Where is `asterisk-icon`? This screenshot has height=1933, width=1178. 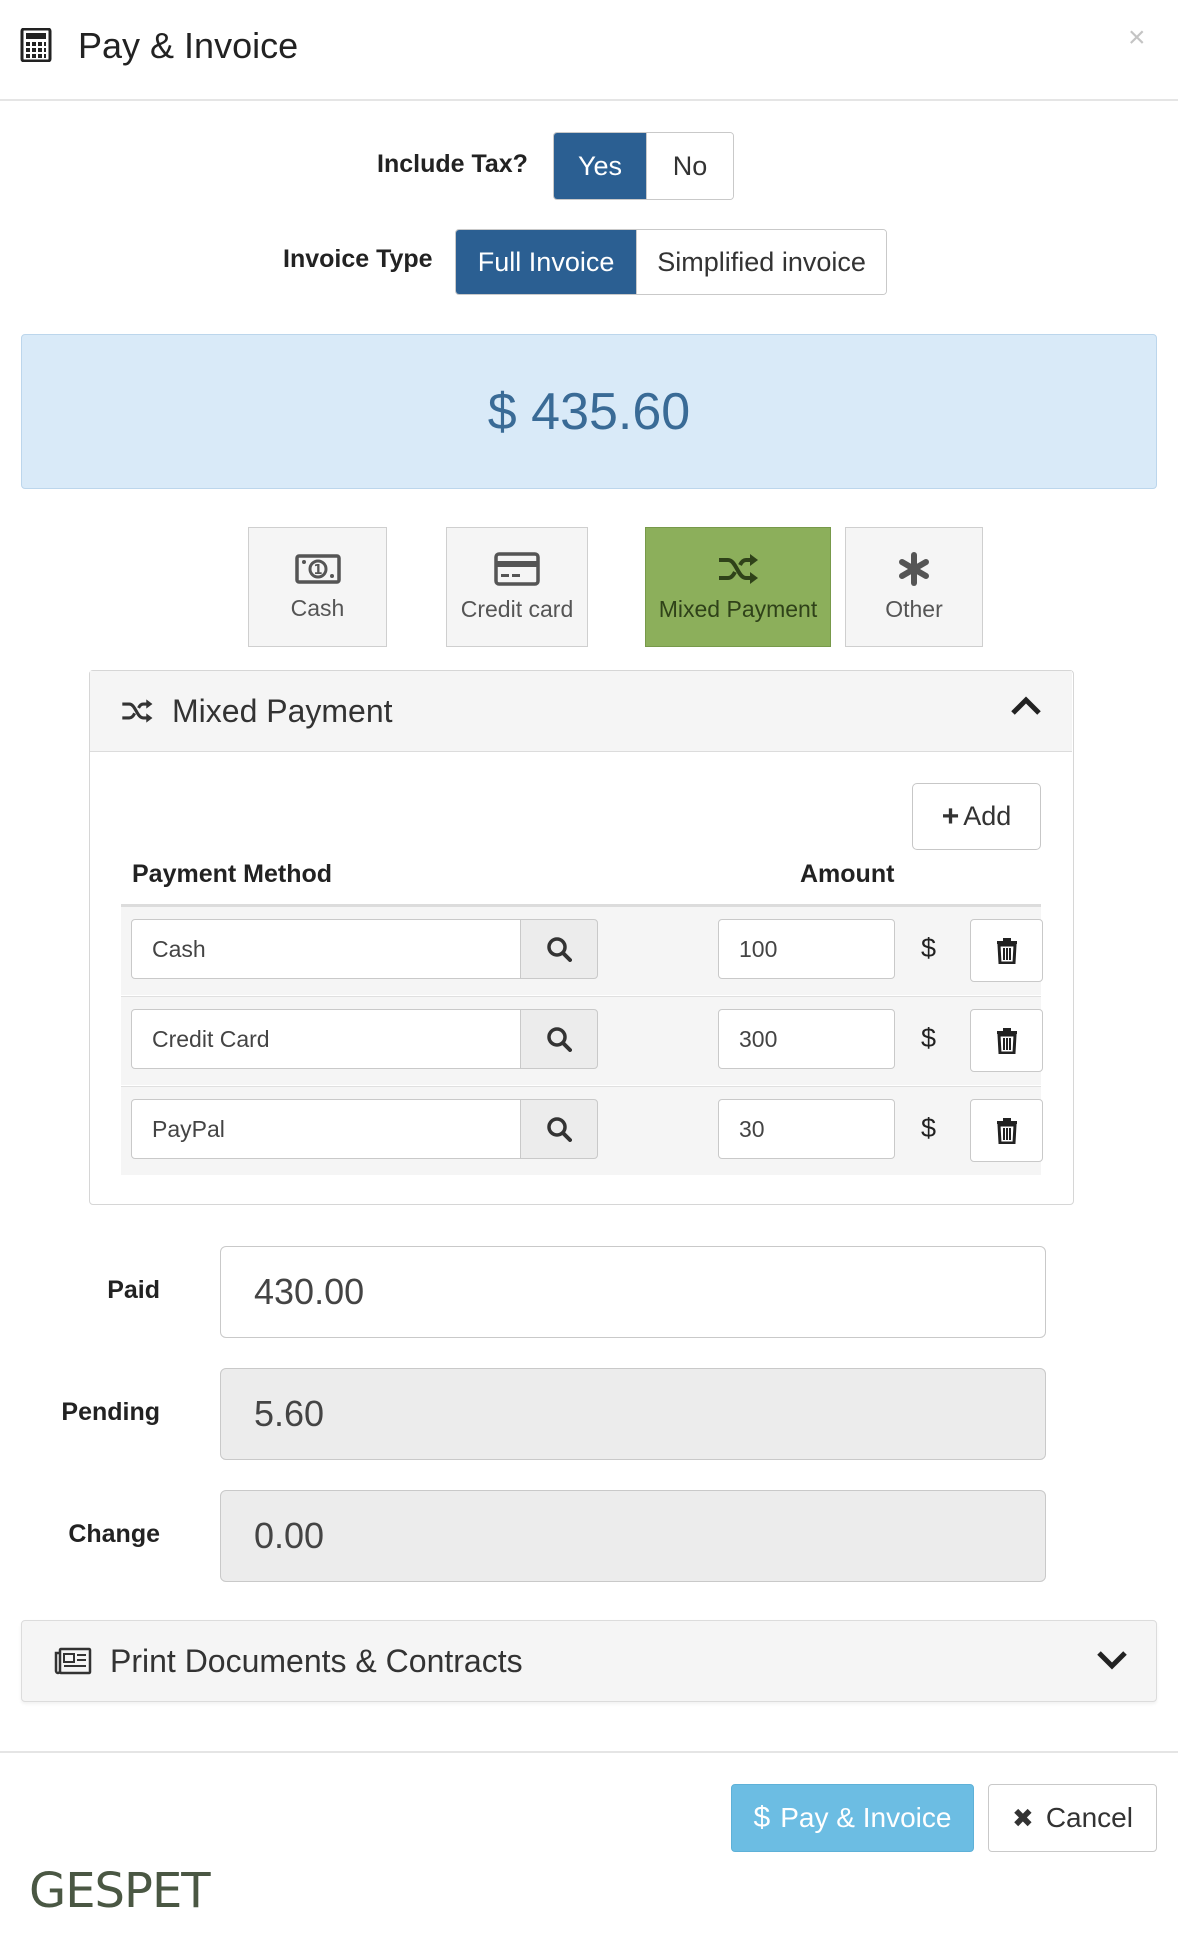 asterisk-icon is located at coordinates (914, 568).